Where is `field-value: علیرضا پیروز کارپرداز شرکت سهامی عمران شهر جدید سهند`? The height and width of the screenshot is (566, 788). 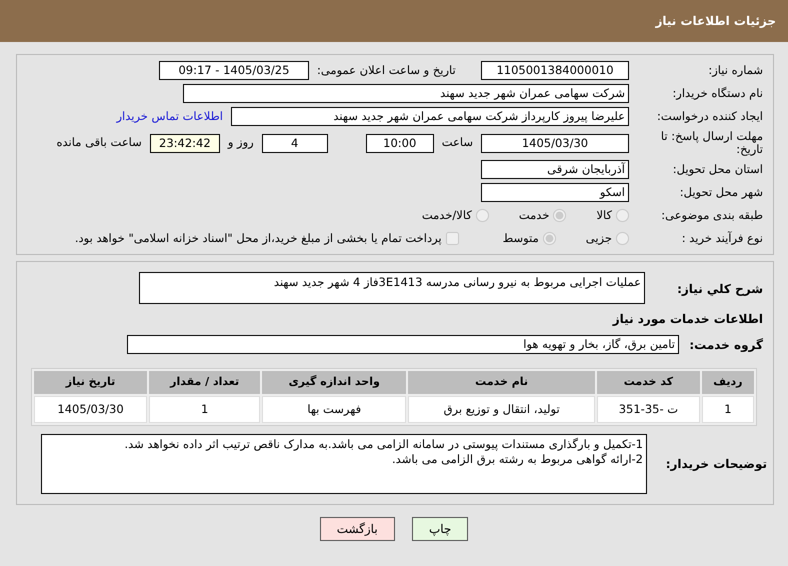 field-value: علیرضا پیروز کارپرداز شرکت سهامی عمران شهر جدید سهند is located at coordinates (430, 116).